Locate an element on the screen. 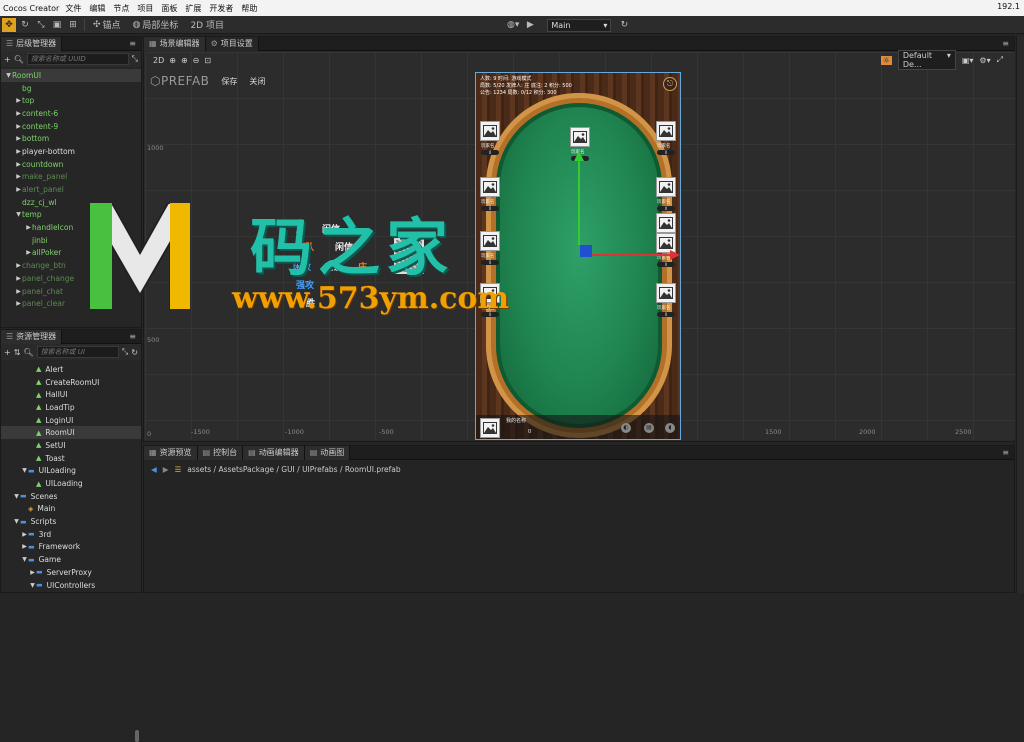 The width and height of the screenshot is (1024, 742). asset-item: ◈ Main is located at coordinates (71, 509).